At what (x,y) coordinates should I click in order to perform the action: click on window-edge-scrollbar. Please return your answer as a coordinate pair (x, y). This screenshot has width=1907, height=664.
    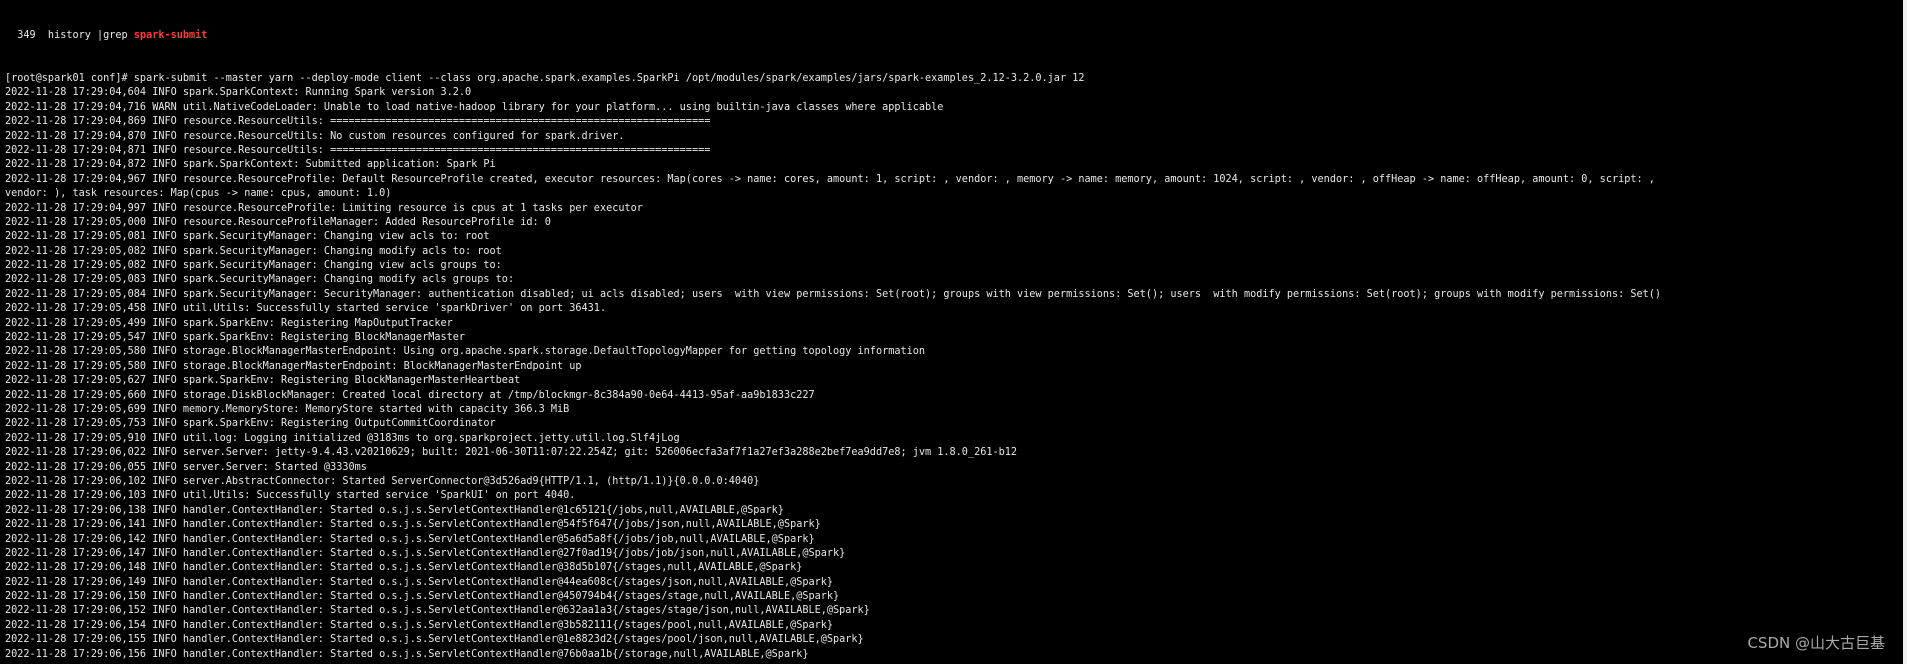
    Looking at the image, I should click on (1905, 332).